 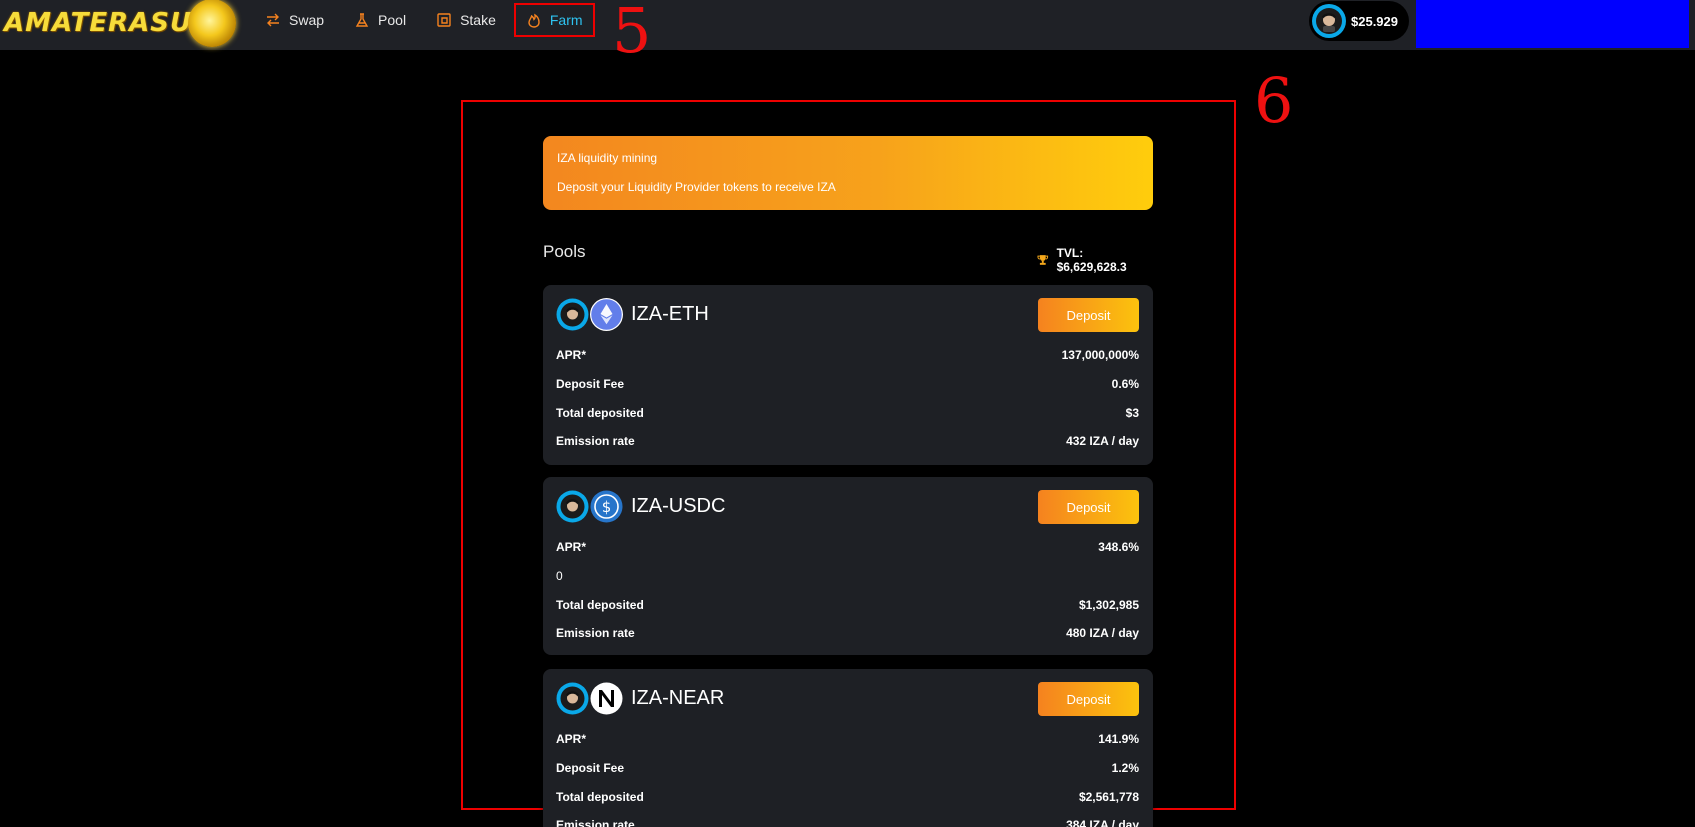 I want to click on annotation-number-5: 5, so click(x=632, y=33).